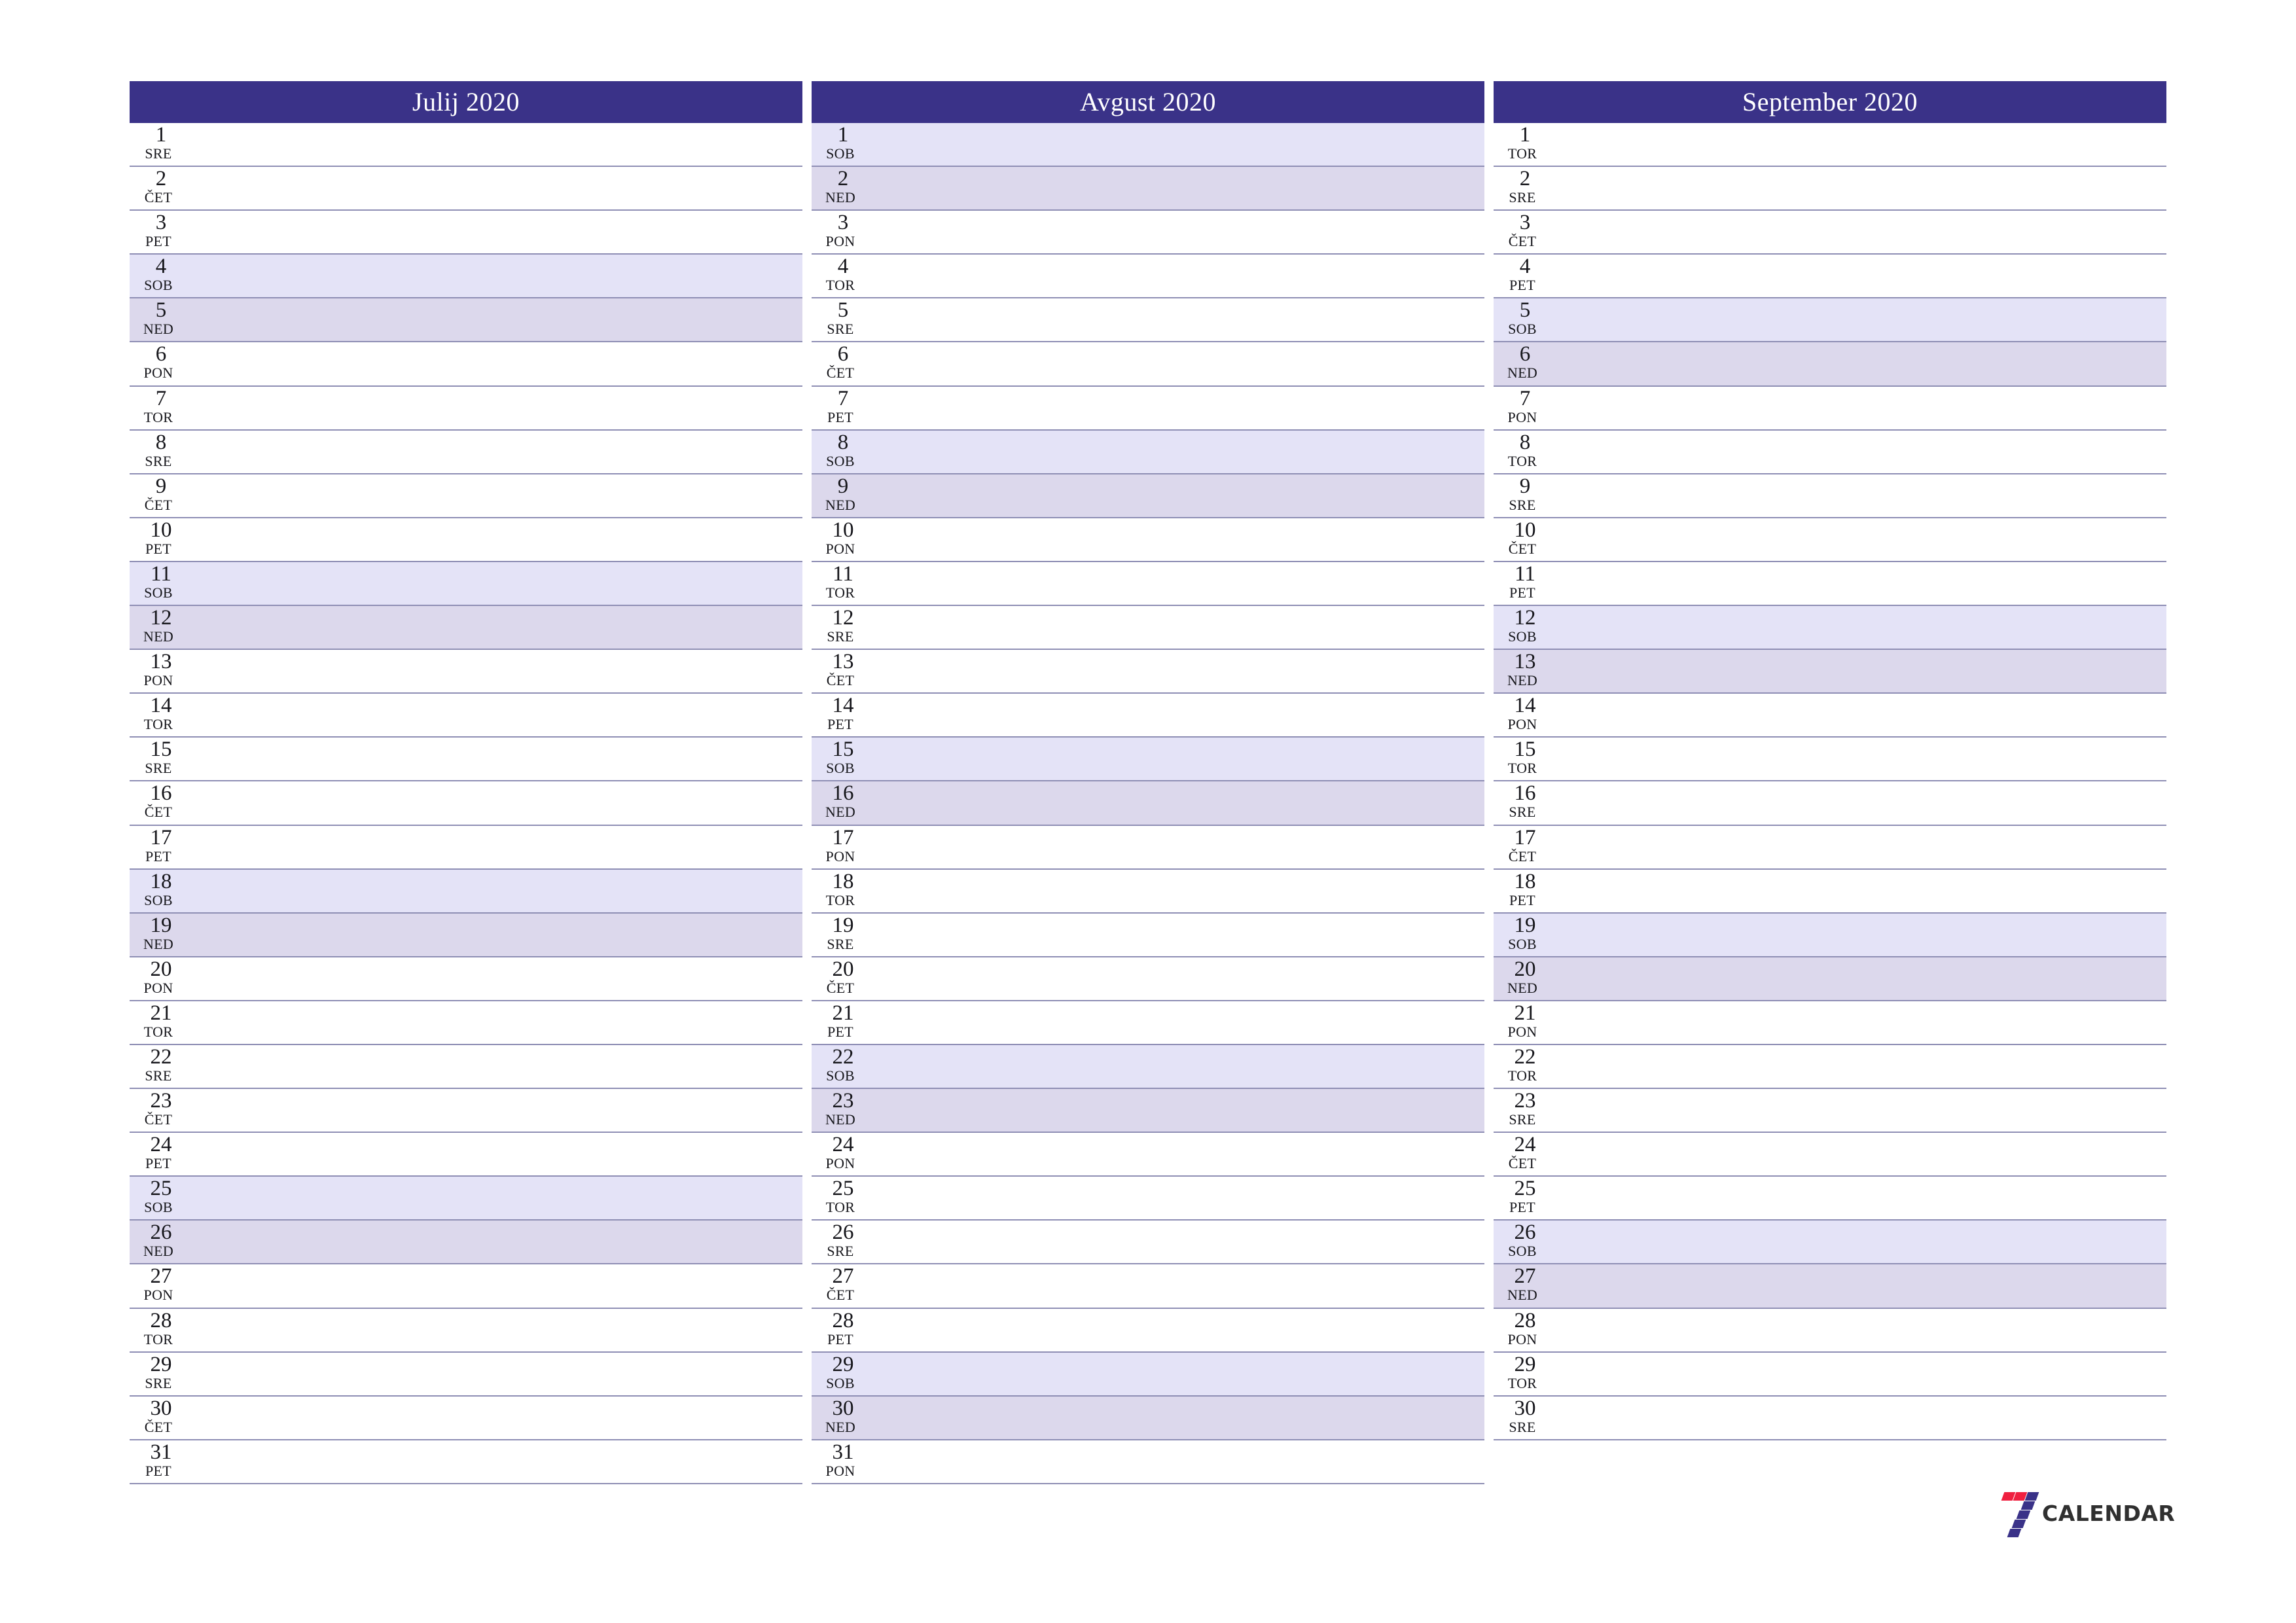 This screenshot has width=2296, height=1623. What do you see at coordinates (466, 1155) in the screenshot?
I see `day-row: 24 PET` at bounding box center [466, 1155].